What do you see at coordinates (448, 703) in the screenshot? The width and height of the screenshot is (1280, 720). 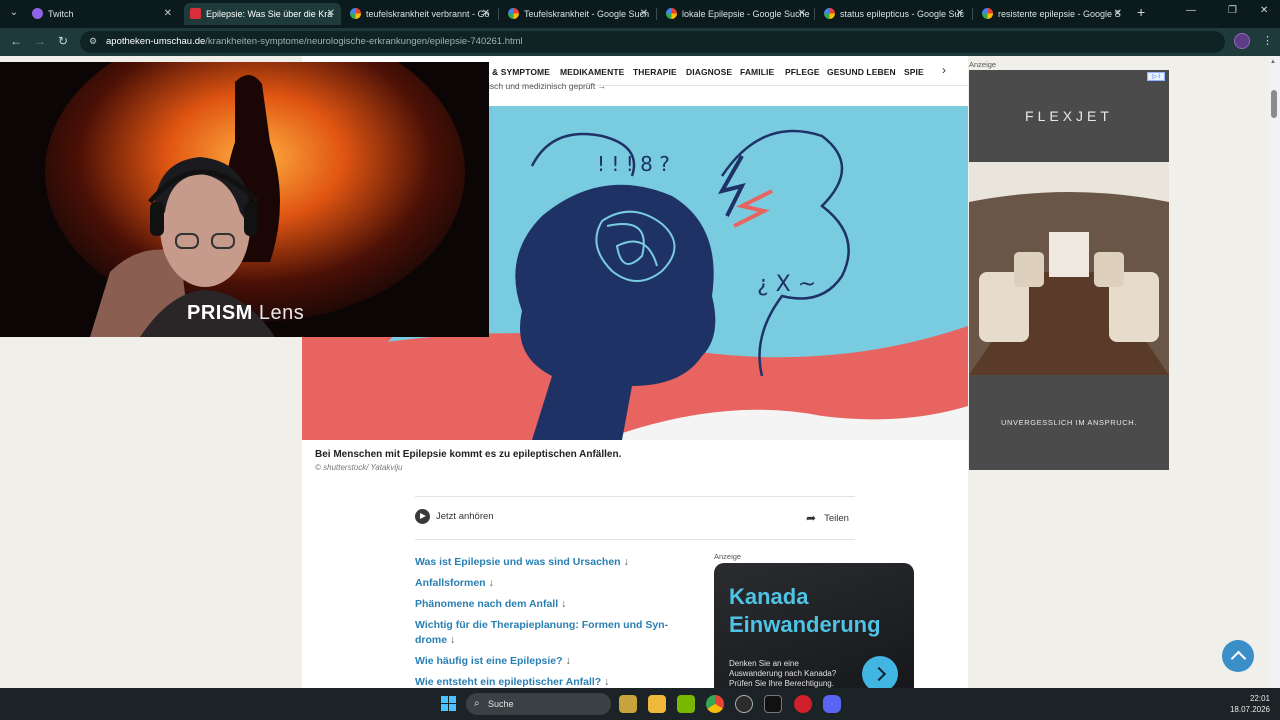 I see `windows-start-icon` at bounding box center [448, 703].